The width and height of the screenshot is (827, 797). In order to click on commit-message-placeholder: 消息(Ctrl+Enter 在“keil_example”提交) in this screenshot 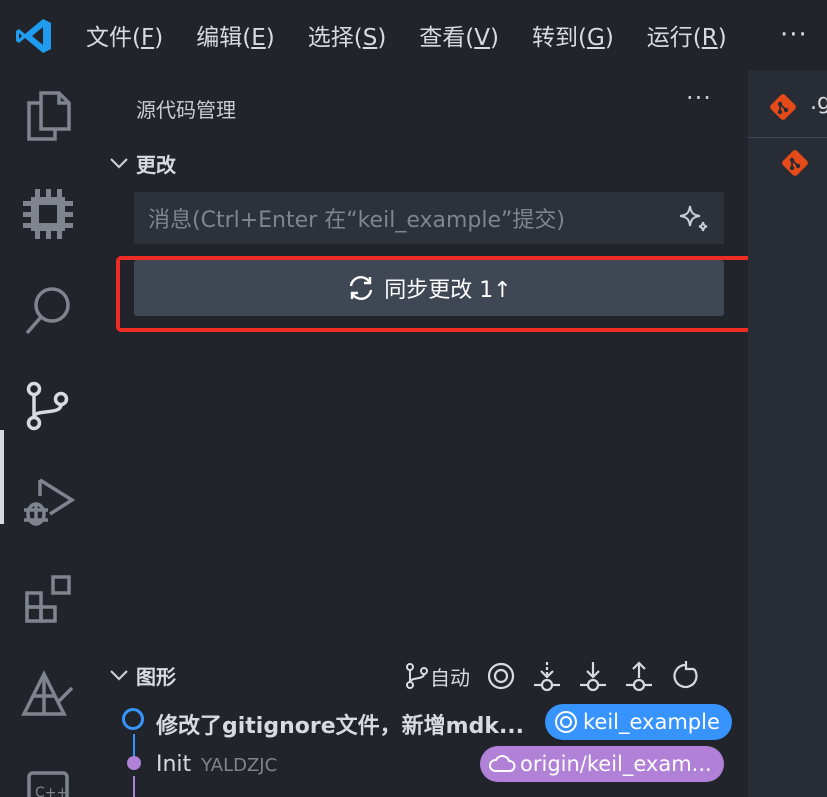, I will do `click(356, 220)`.